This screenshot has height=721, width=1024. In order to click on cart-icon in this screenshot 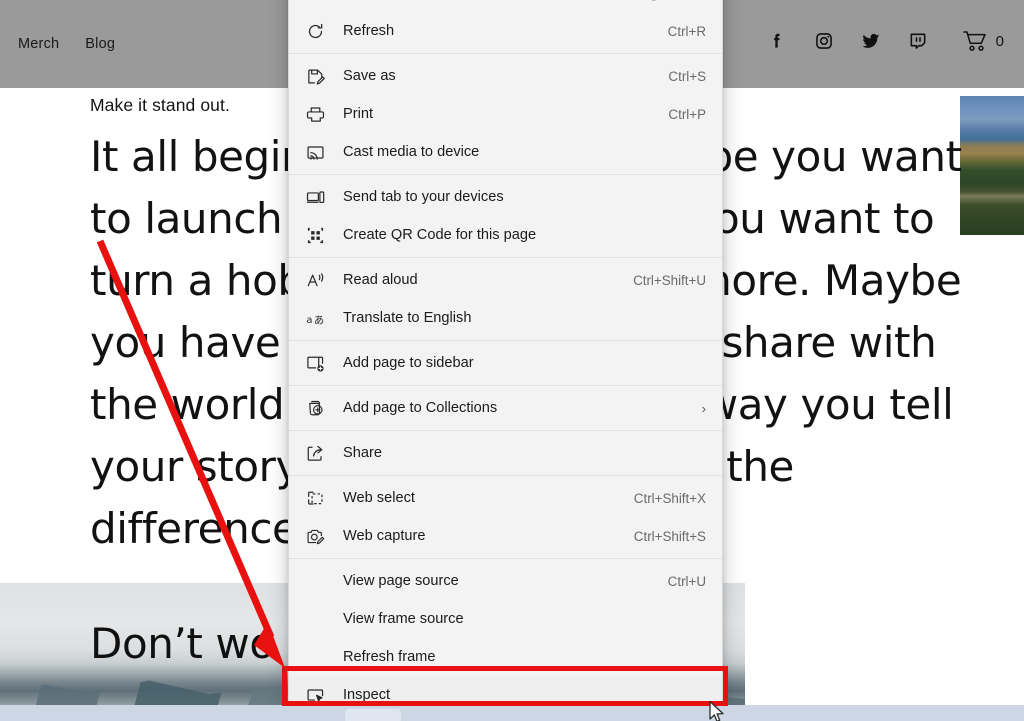, I will do `click(974, 41)`.